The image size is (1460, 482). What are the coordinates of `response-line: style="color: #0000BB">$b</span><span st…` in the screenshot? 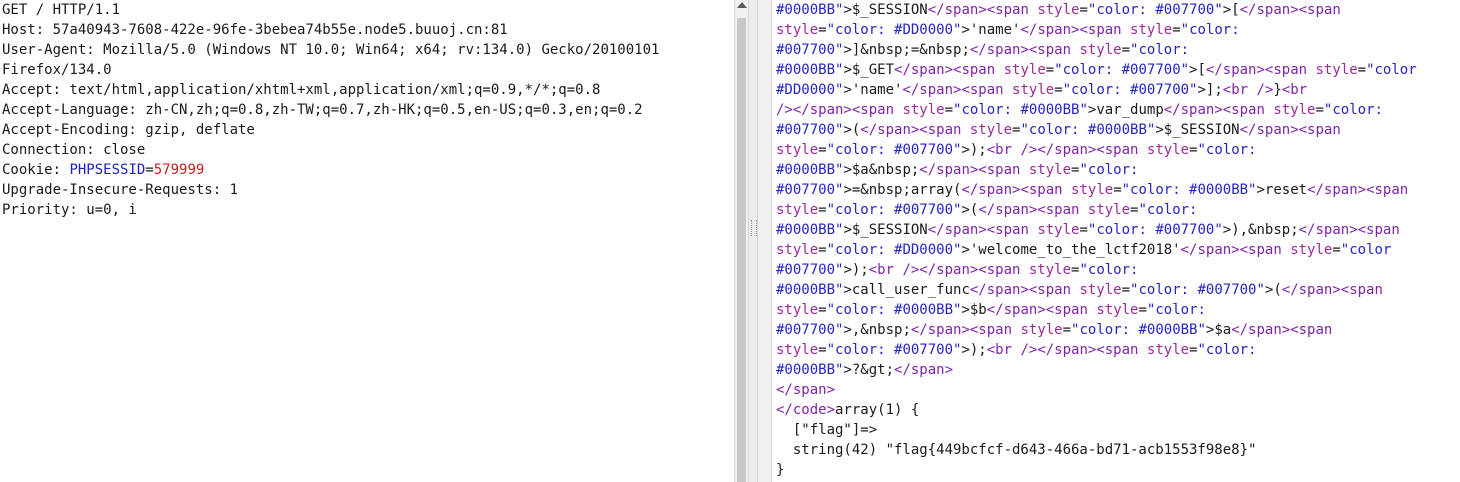 It's located at (1116, 310).